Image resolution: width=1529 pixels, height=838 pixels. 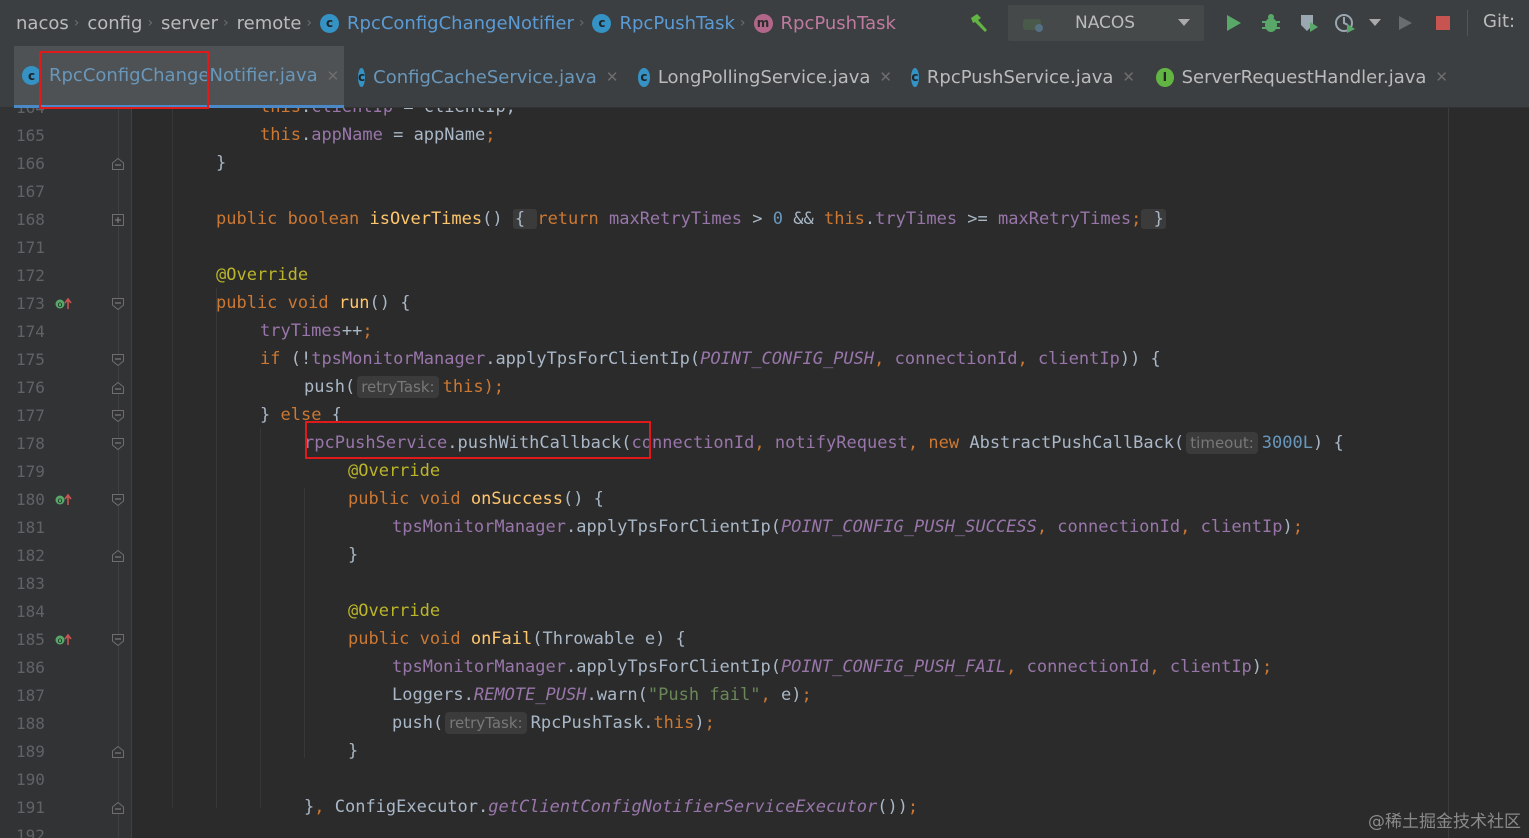 I want to click on tab-configcacheservice: c ConfigCacheService.java ✕, so click(x=484, y=77).